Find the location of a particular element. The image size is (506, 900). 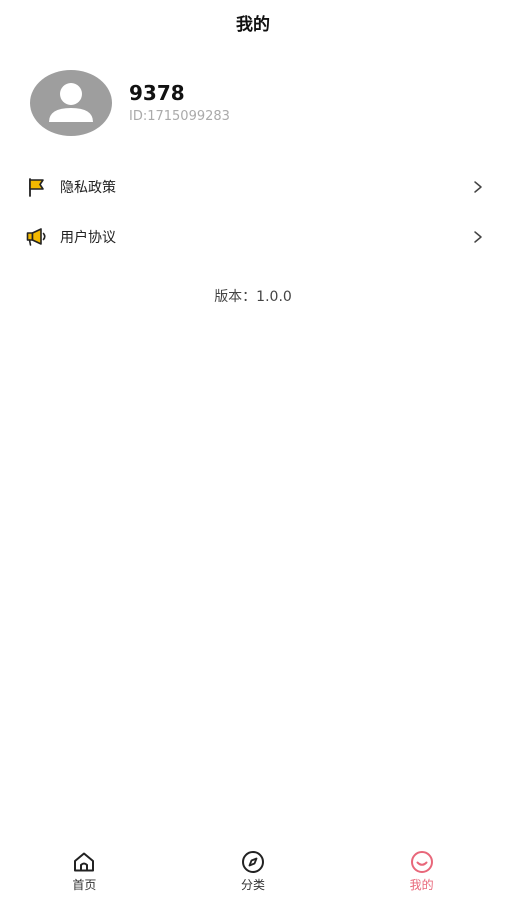

compass-icon is located at coordinates (253, 862).